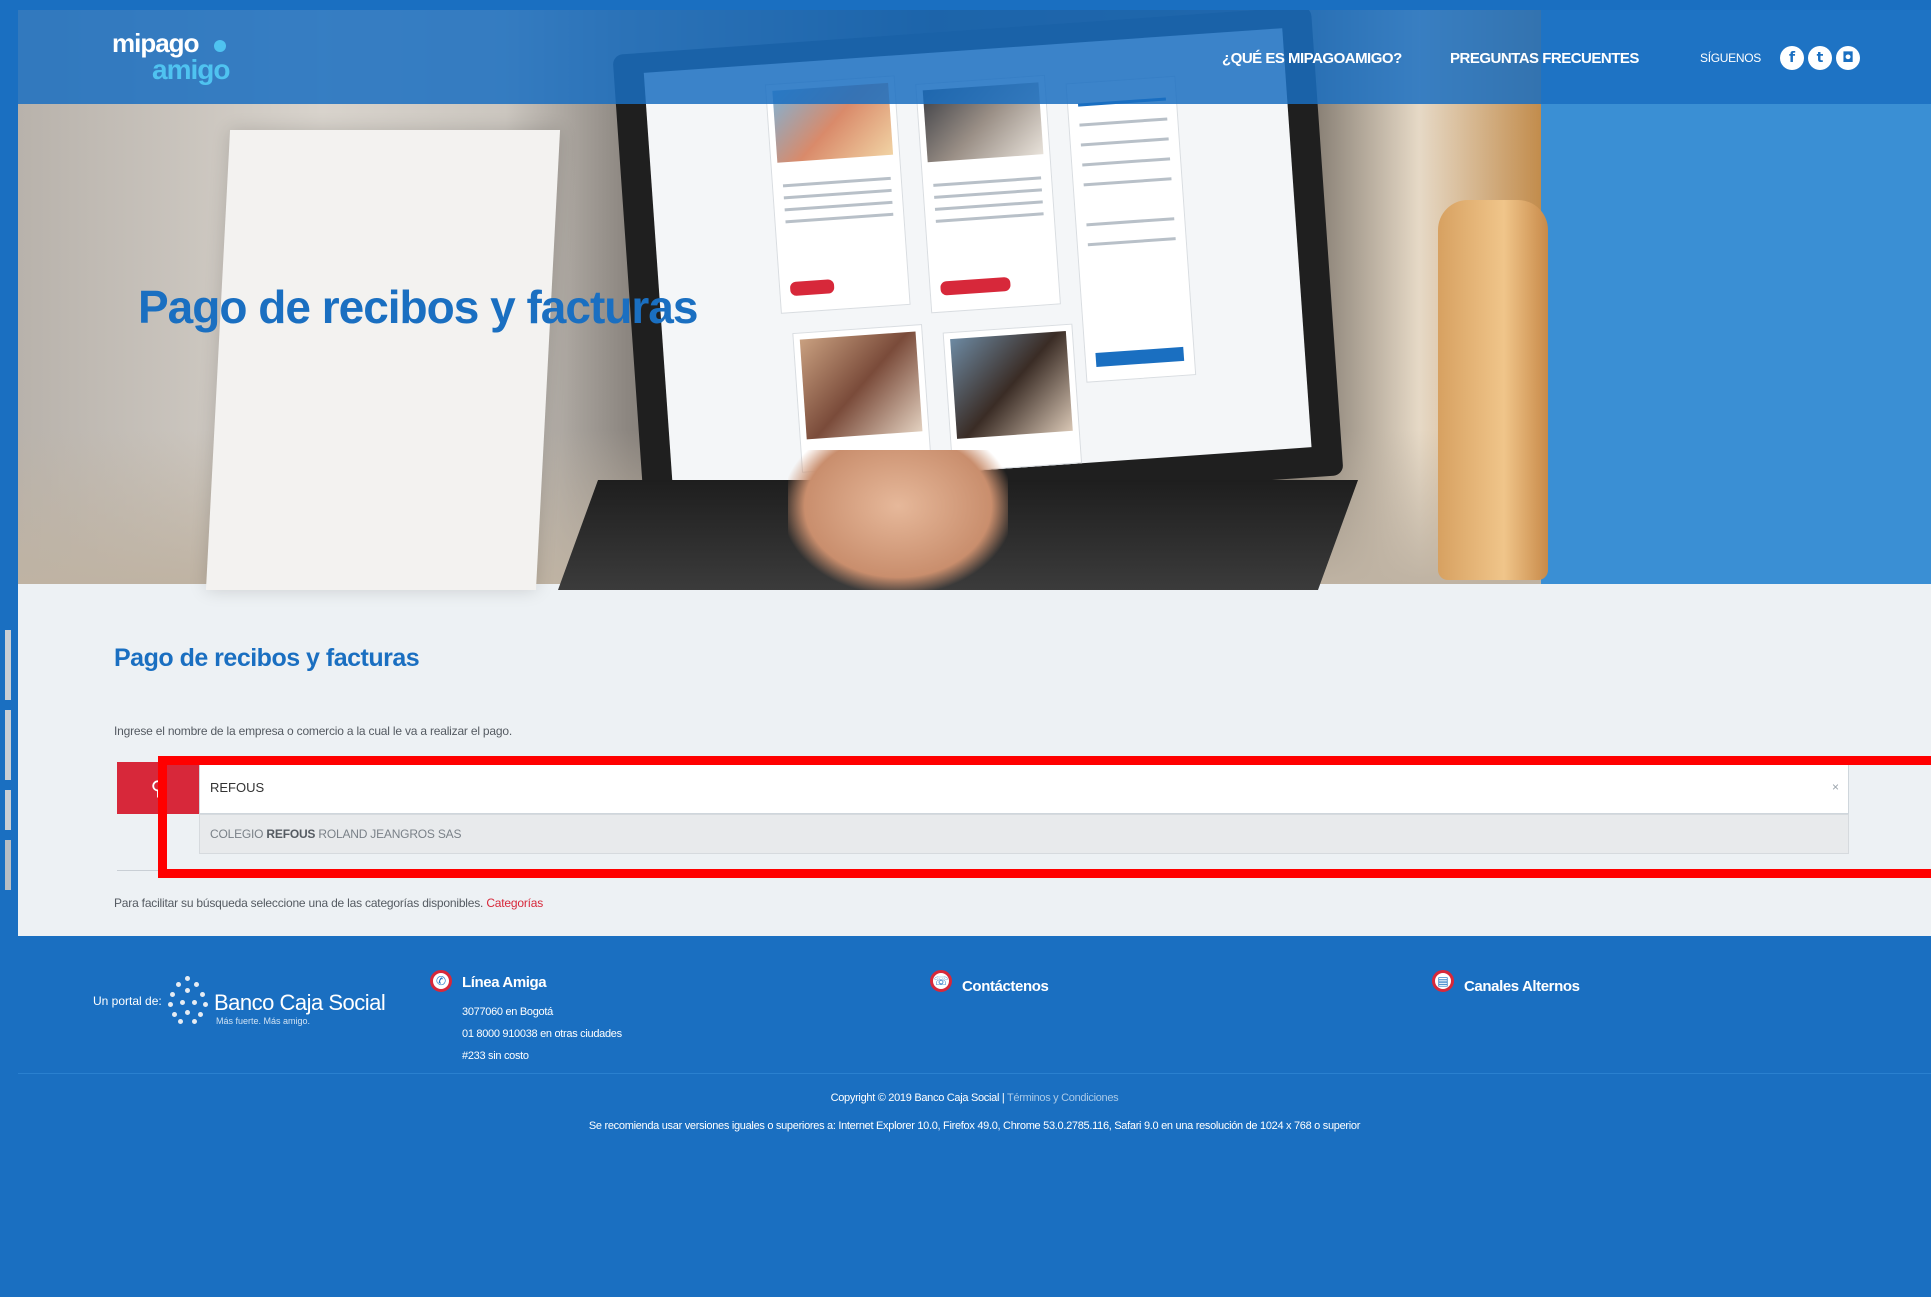  I want to click on linea-amiga-line: 3077060 en Bogotá, so click(507, 1012).